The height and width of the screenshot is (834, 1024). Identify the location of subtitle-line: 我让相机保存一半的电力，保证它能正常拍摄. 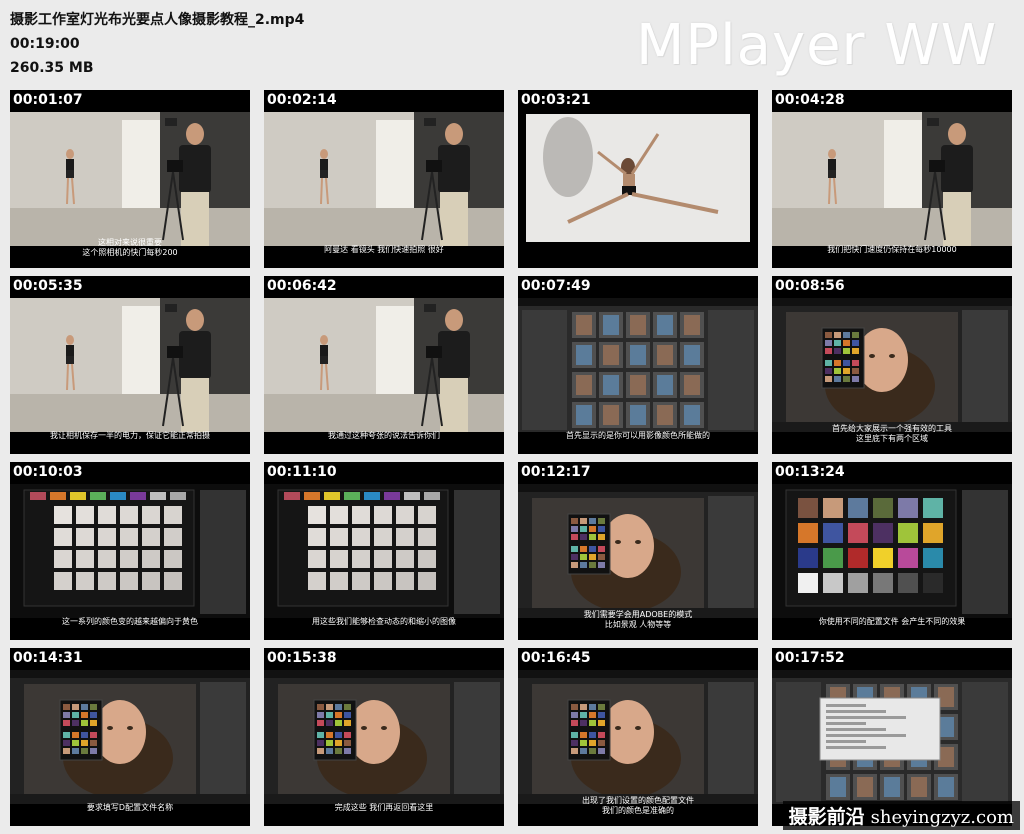
(130, 435).